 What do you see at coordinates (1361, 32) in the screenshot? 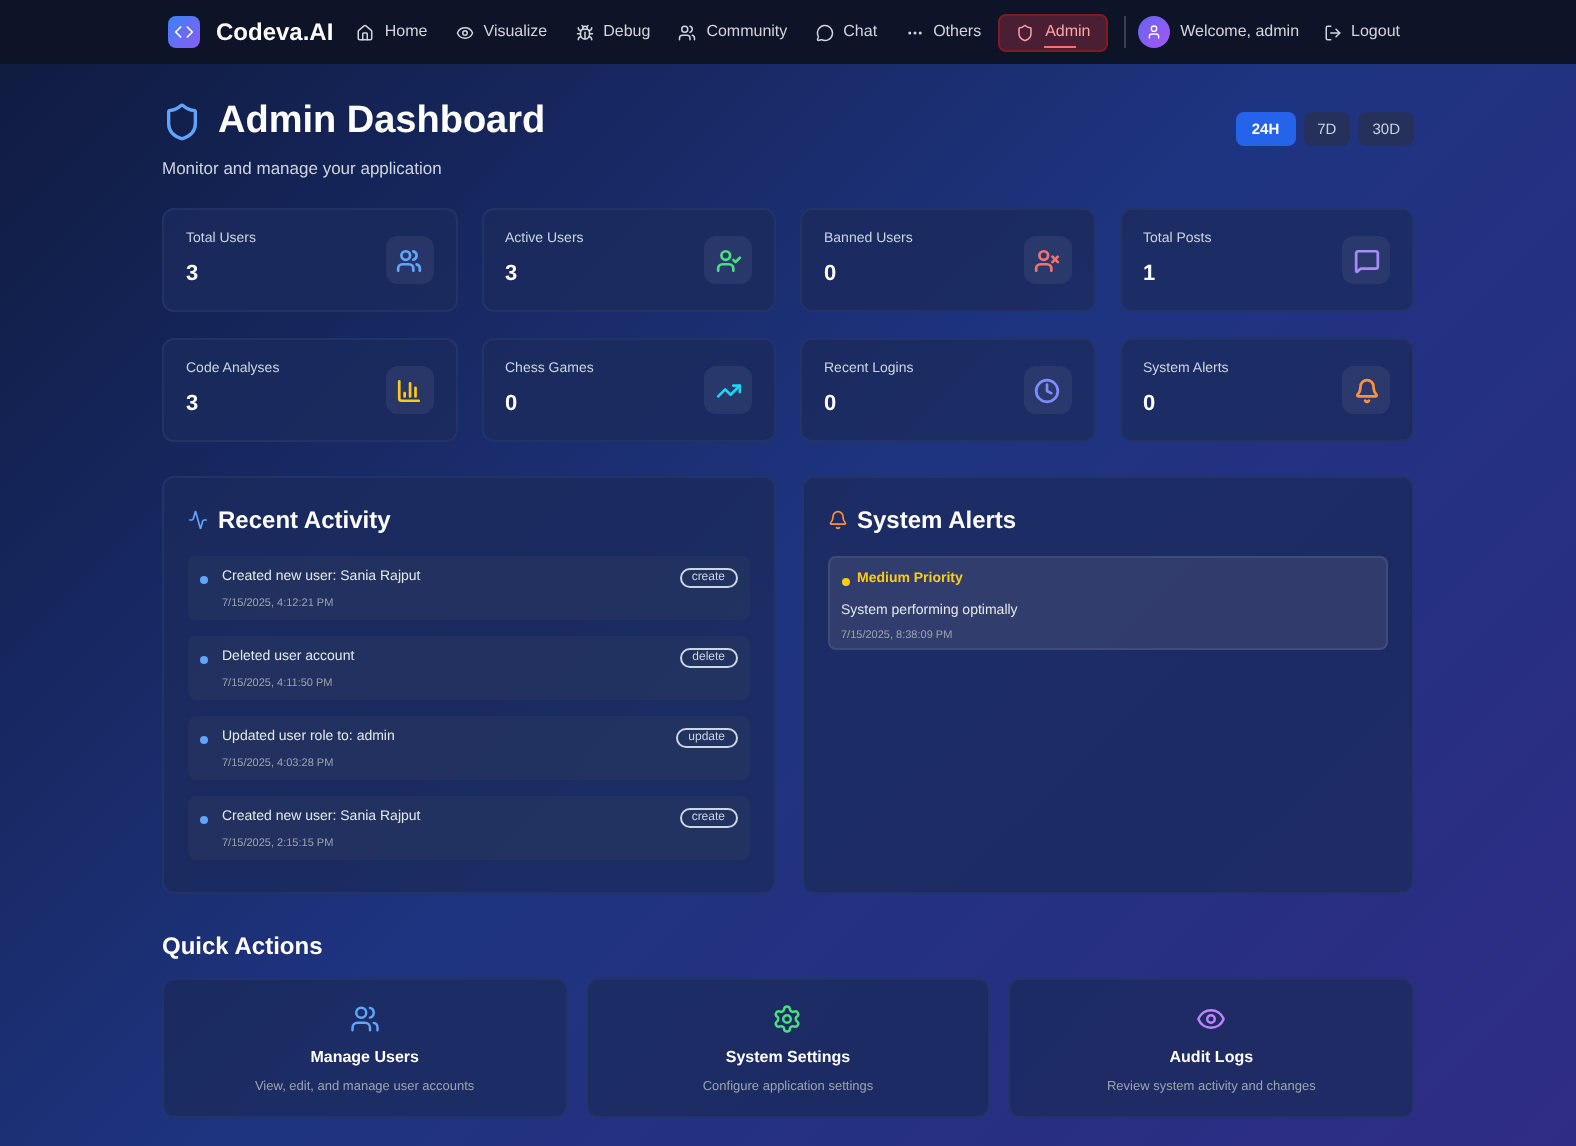
I see `logout-button: Logout` at bounding box center [1361, 32].